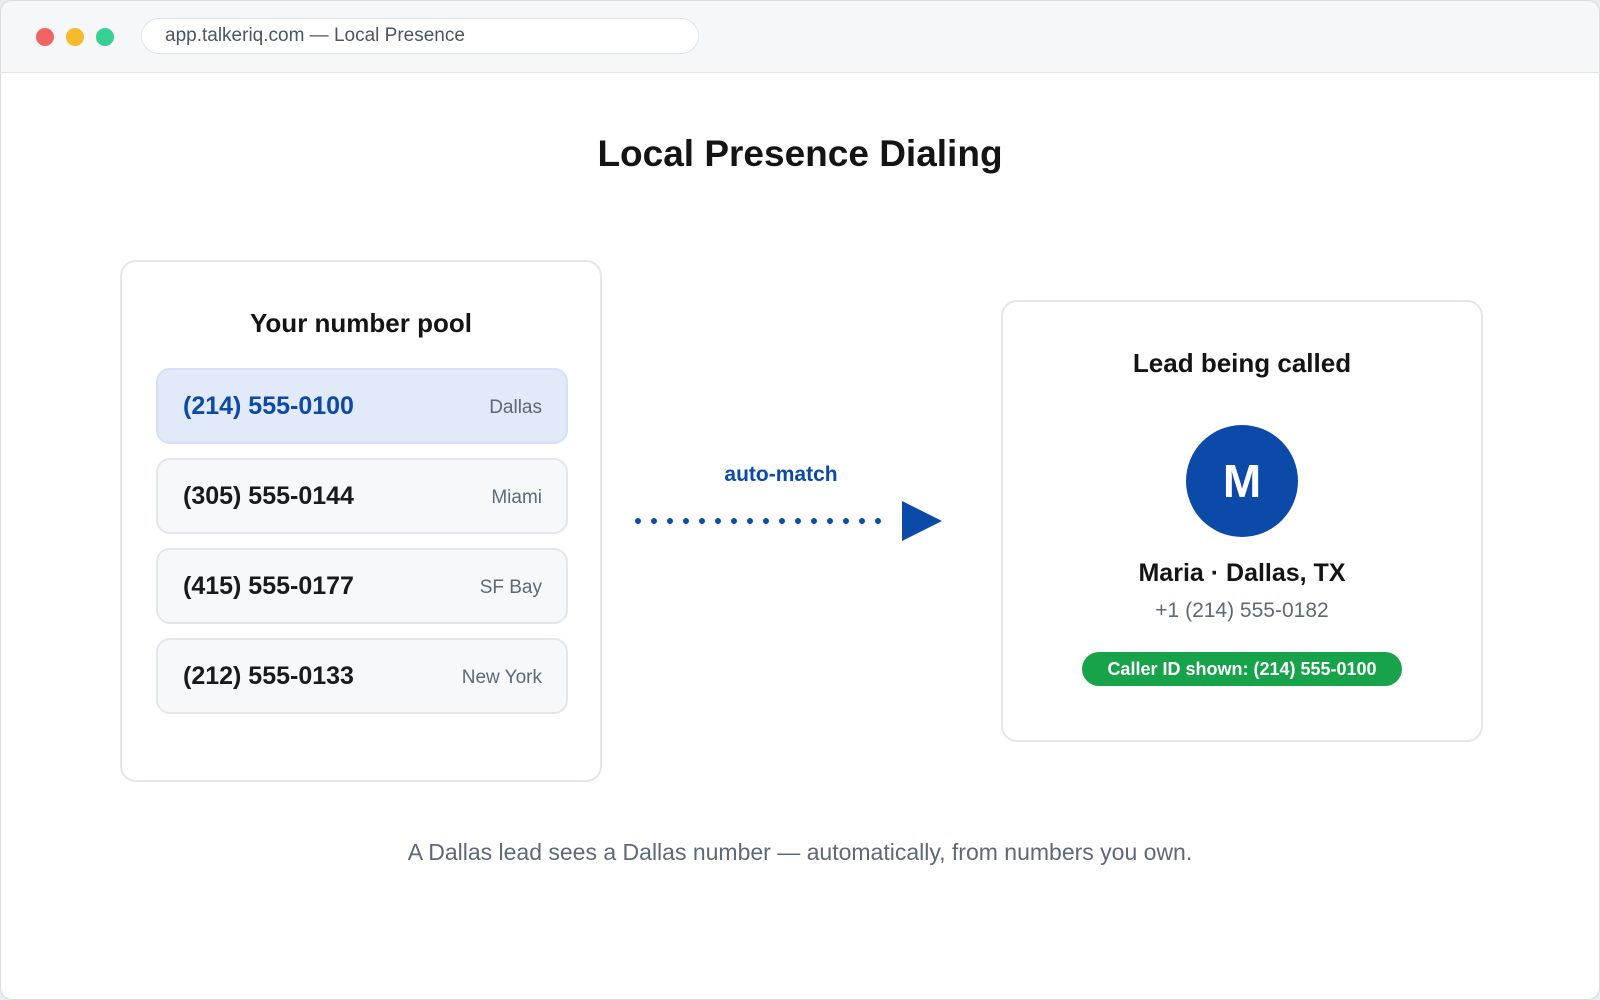 This screenshot has width=1600, height=1000. I want to click on address-bar: app.talkeriq.com — Local Presence, so click(420, 36).